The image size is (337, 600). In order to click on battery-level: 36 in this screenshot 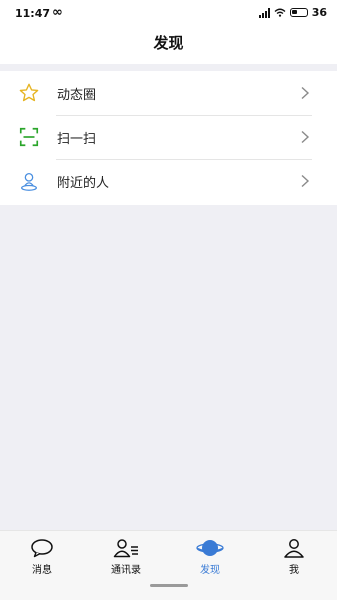, I will do `click(319, 12)`.